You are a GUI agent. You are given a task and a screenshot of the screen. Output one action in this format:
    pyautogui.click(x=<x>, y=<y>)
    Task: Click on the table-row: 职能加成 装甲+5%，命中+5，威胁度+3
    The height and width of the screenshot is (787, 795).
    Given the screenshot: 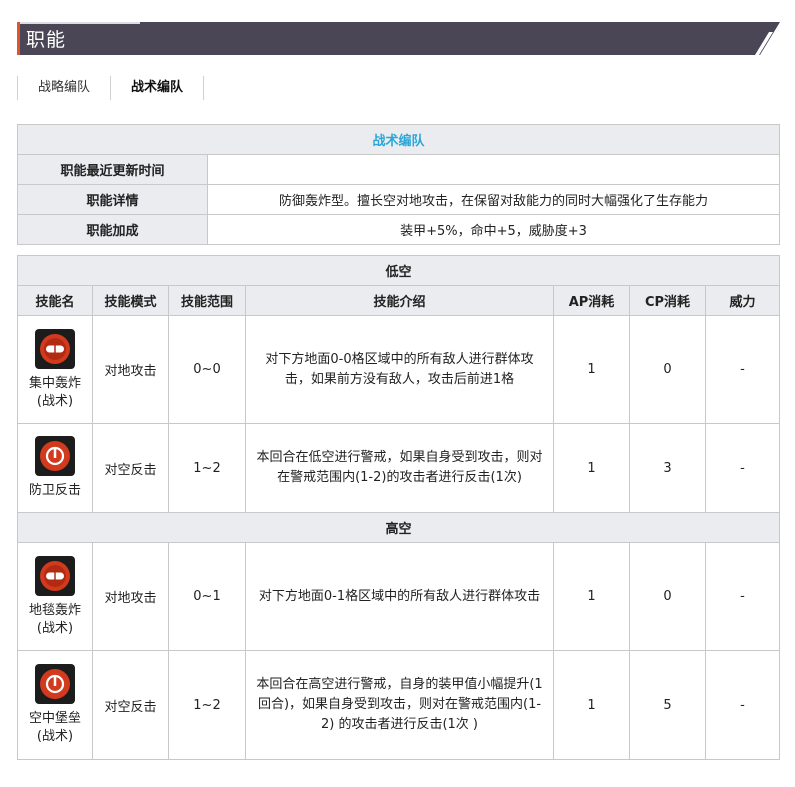 What is the action you would take?
    pyautogui.click(x=398, y=229)
    